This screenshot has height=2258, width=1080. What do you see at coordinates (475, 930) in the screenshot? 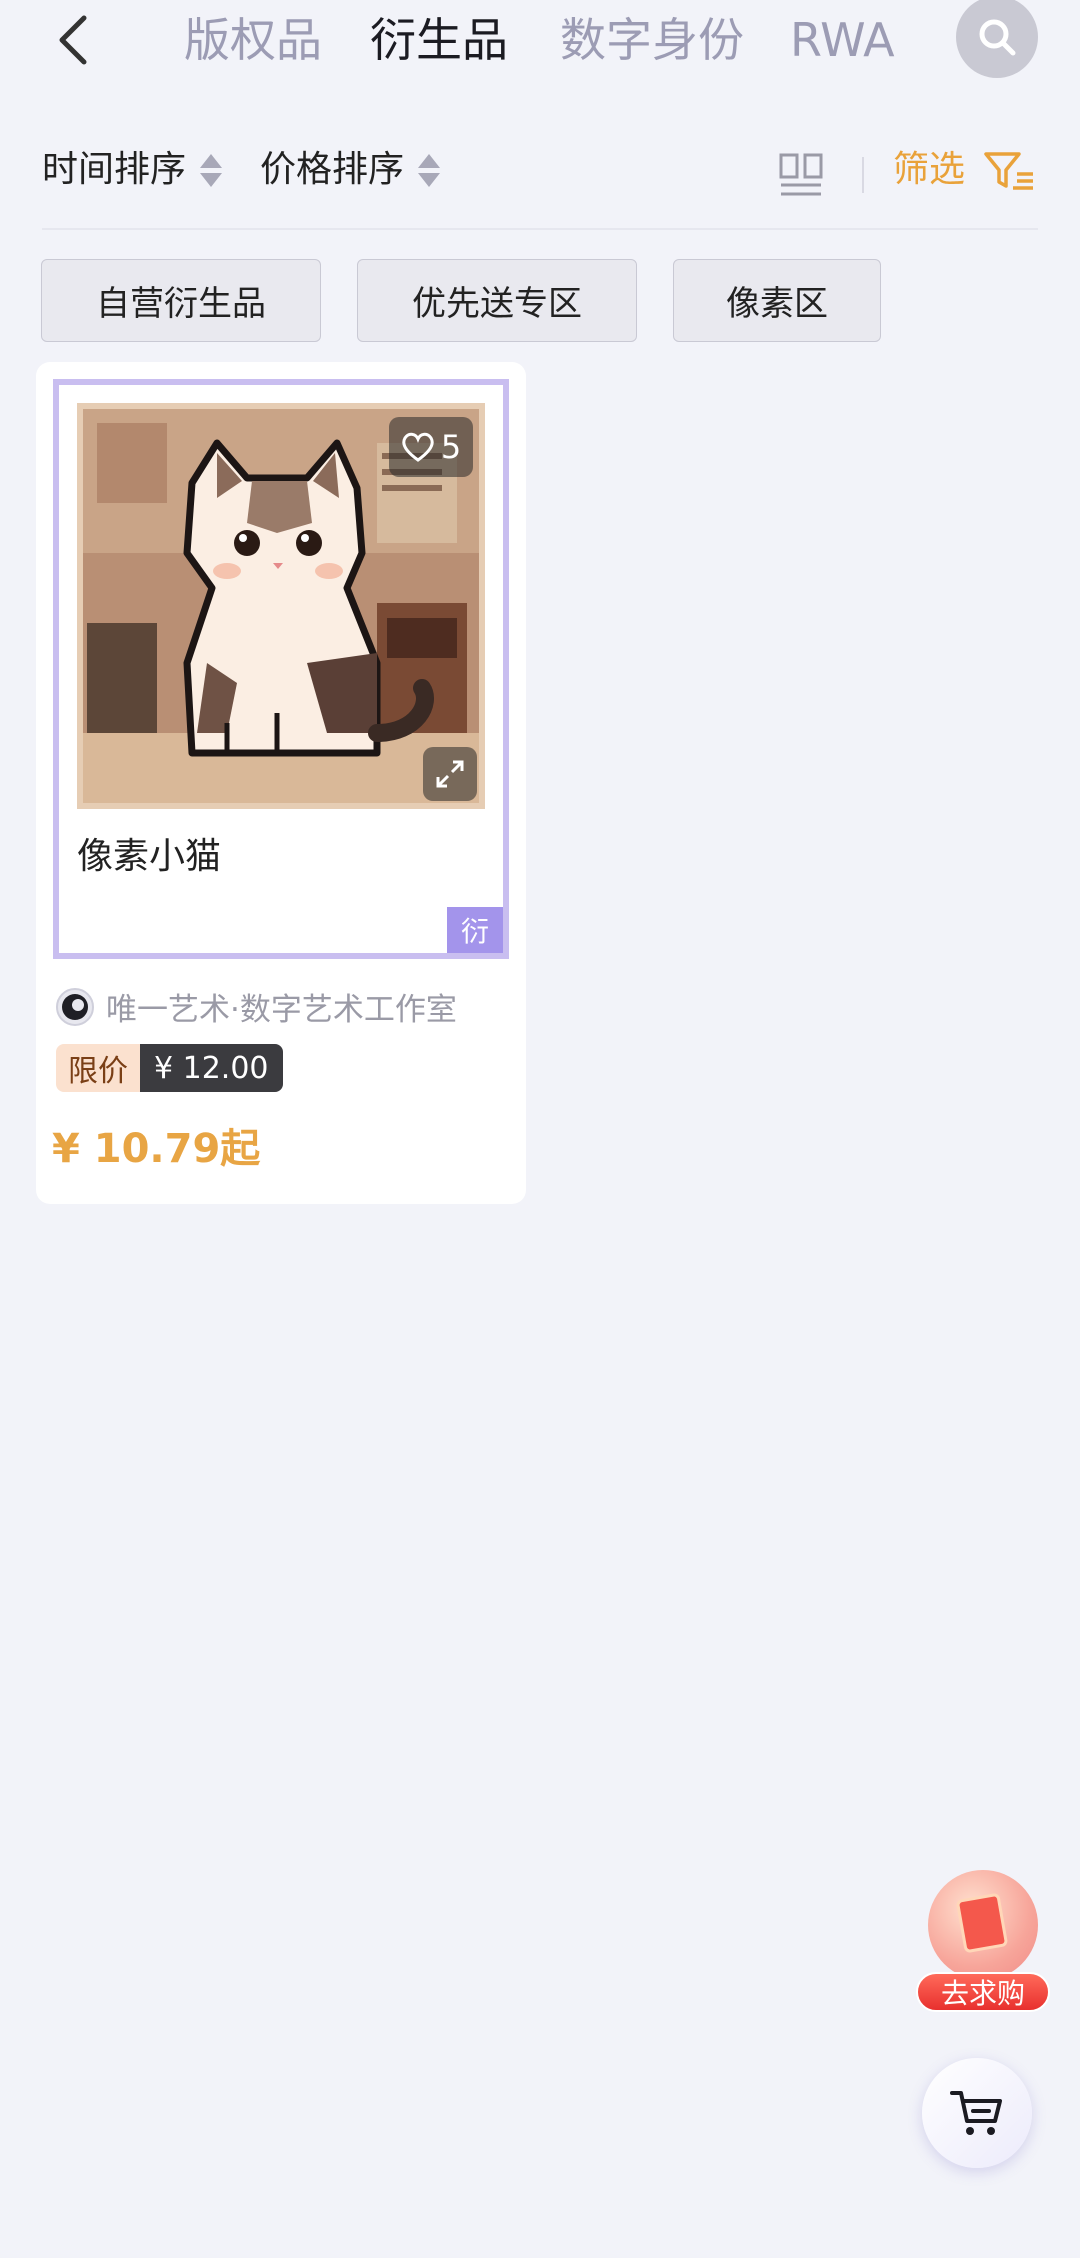
I see `type-badge: 衍` at bounding box center [475, 930].